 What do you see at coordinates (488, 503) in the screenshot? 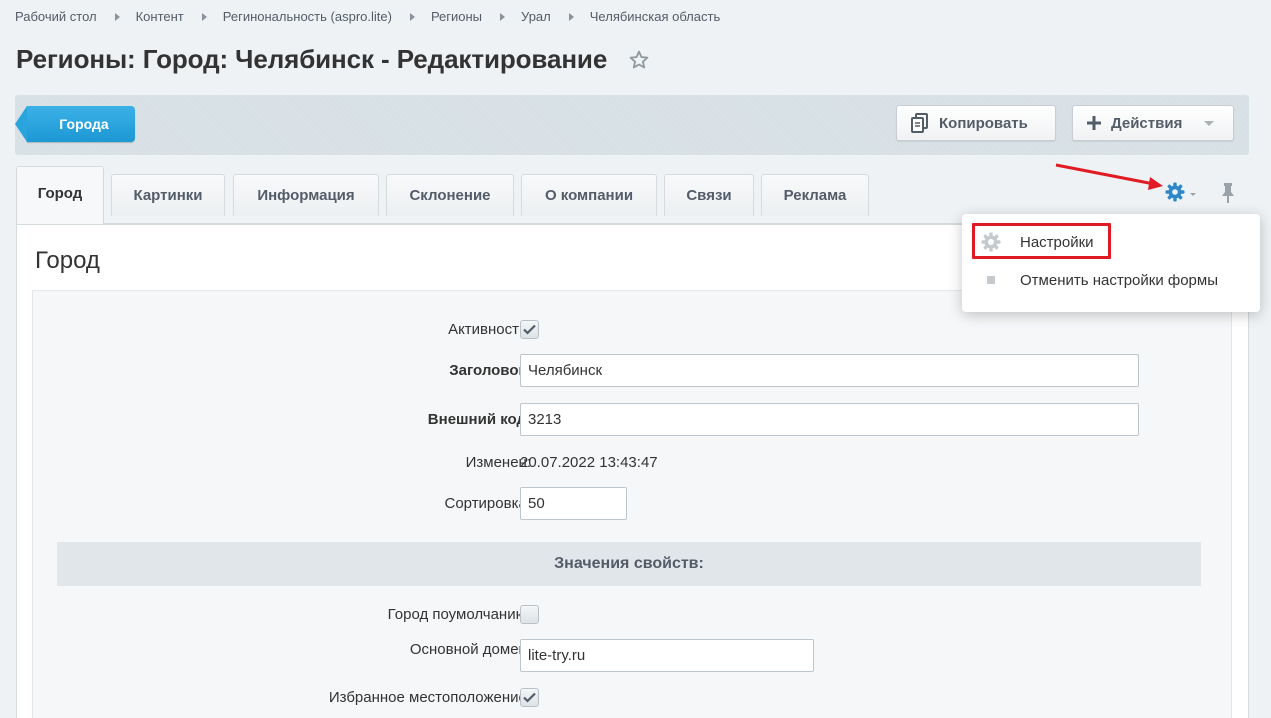
I see `sort-label: Сортировка:` at bounding box center [488, 503].